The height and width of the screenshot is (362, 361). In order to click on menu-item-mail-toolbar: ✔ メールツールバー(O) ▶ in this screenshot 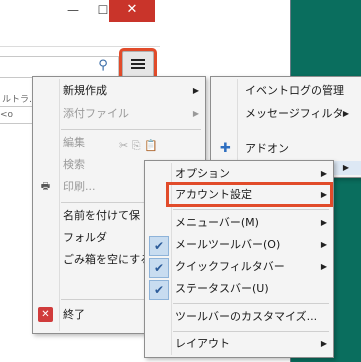, I will do `click(239, 245)`.